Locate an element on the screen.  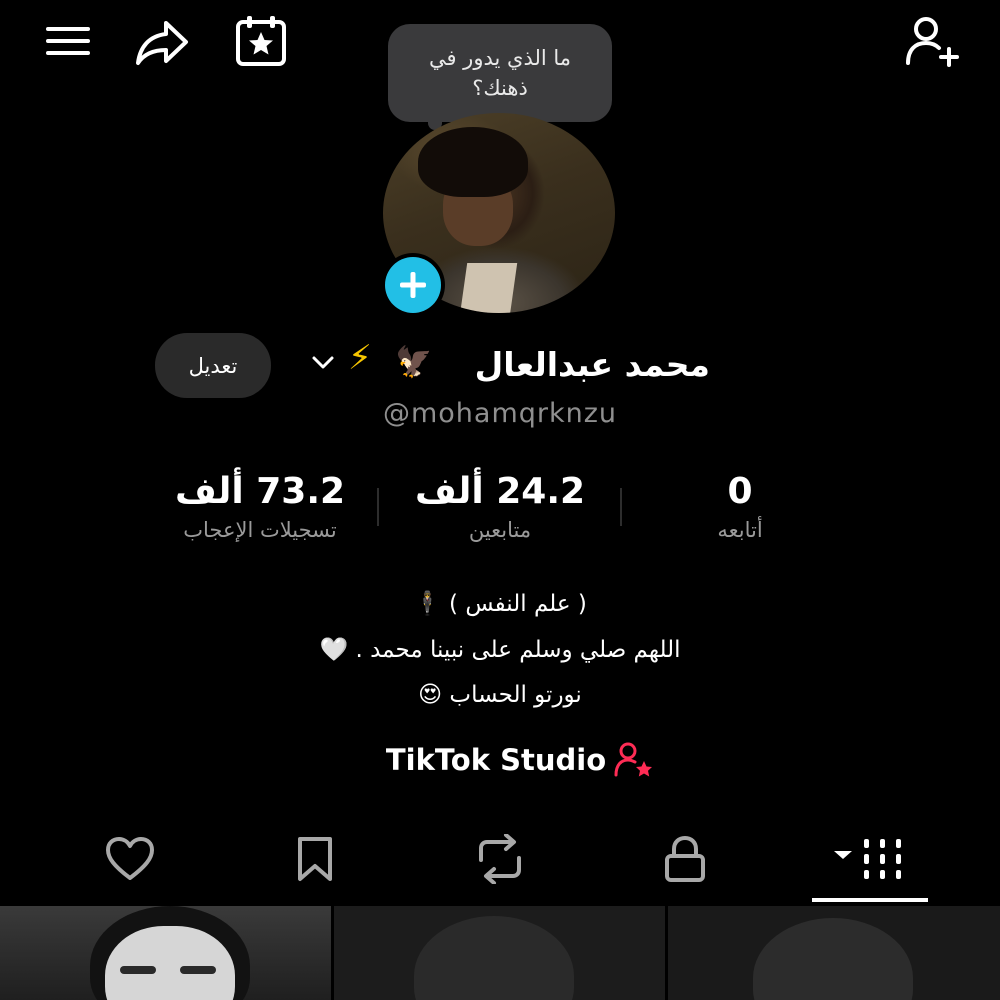
tab-reposts is located at coordinates (500, 859).